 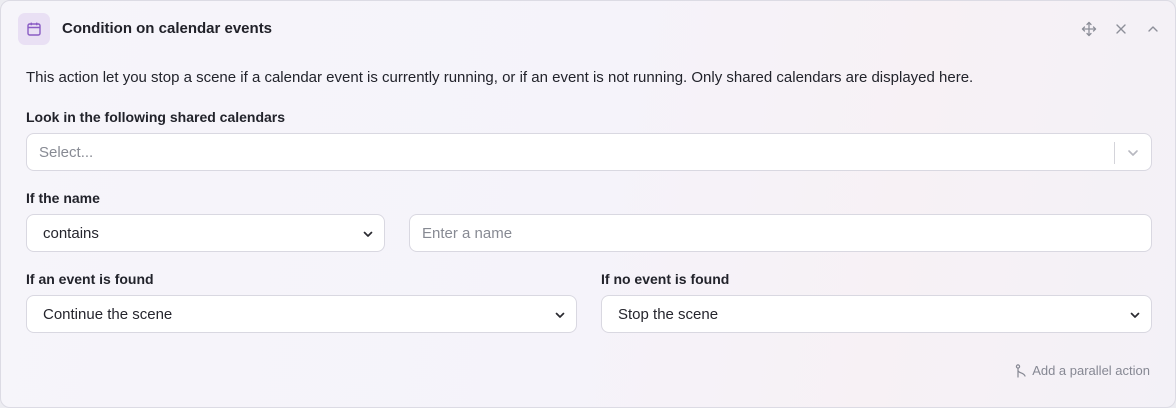 I want to click on move-icon, so click(x=1089, y=29).